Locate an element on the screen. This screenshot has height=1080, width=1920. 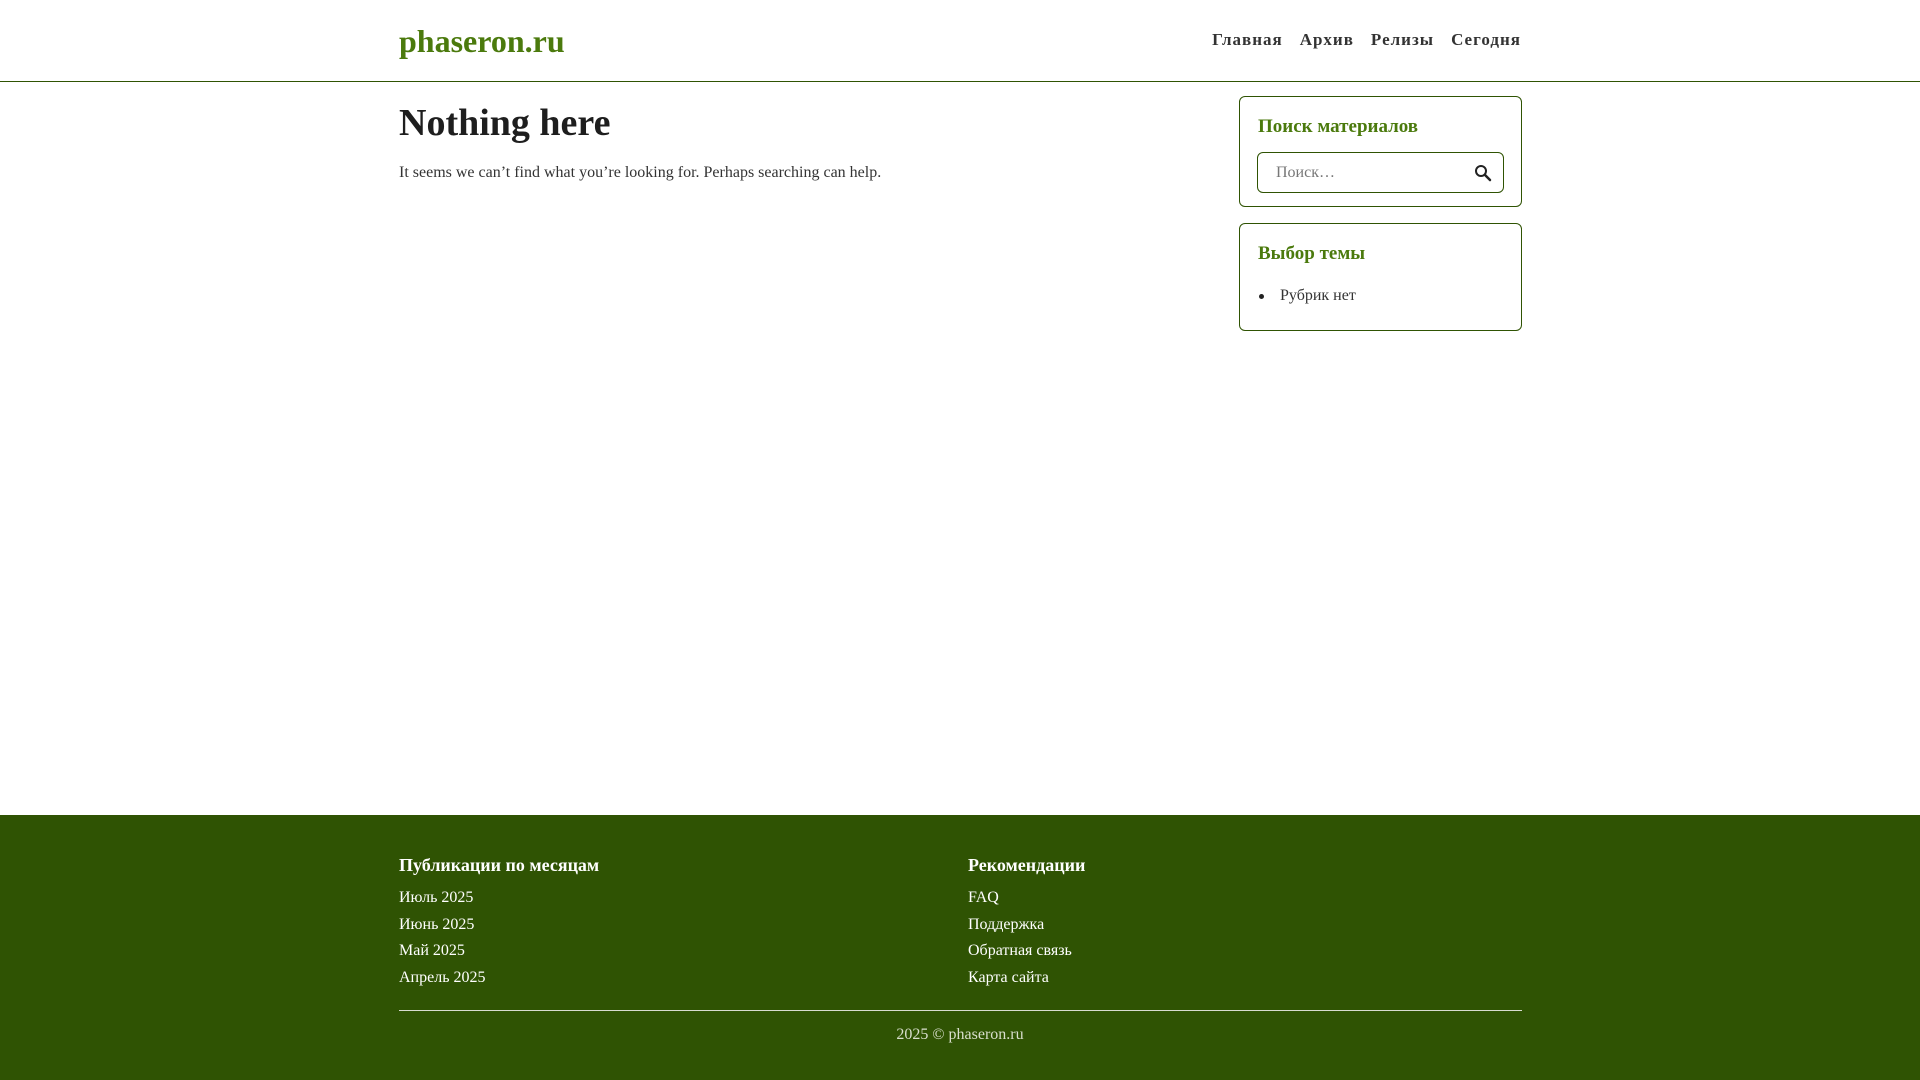
search-widget: Поиск материалов is located at coordinates (1380, 151).